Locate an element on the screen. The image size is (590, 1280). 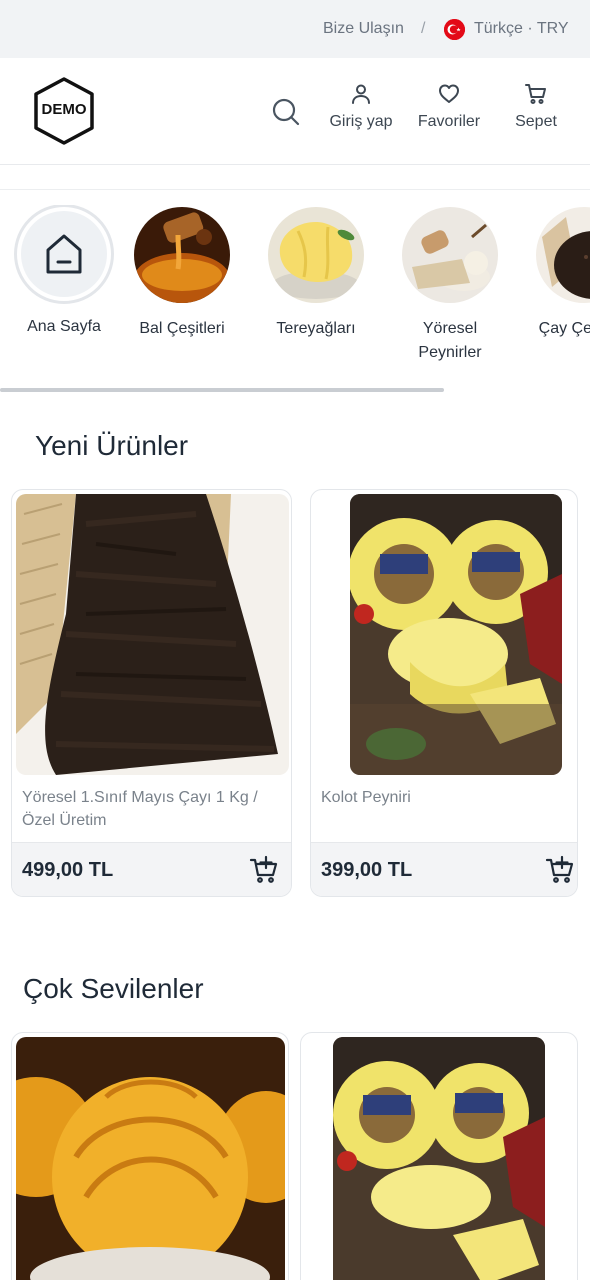
category-scrollbar is located at coordinates (222, 390).